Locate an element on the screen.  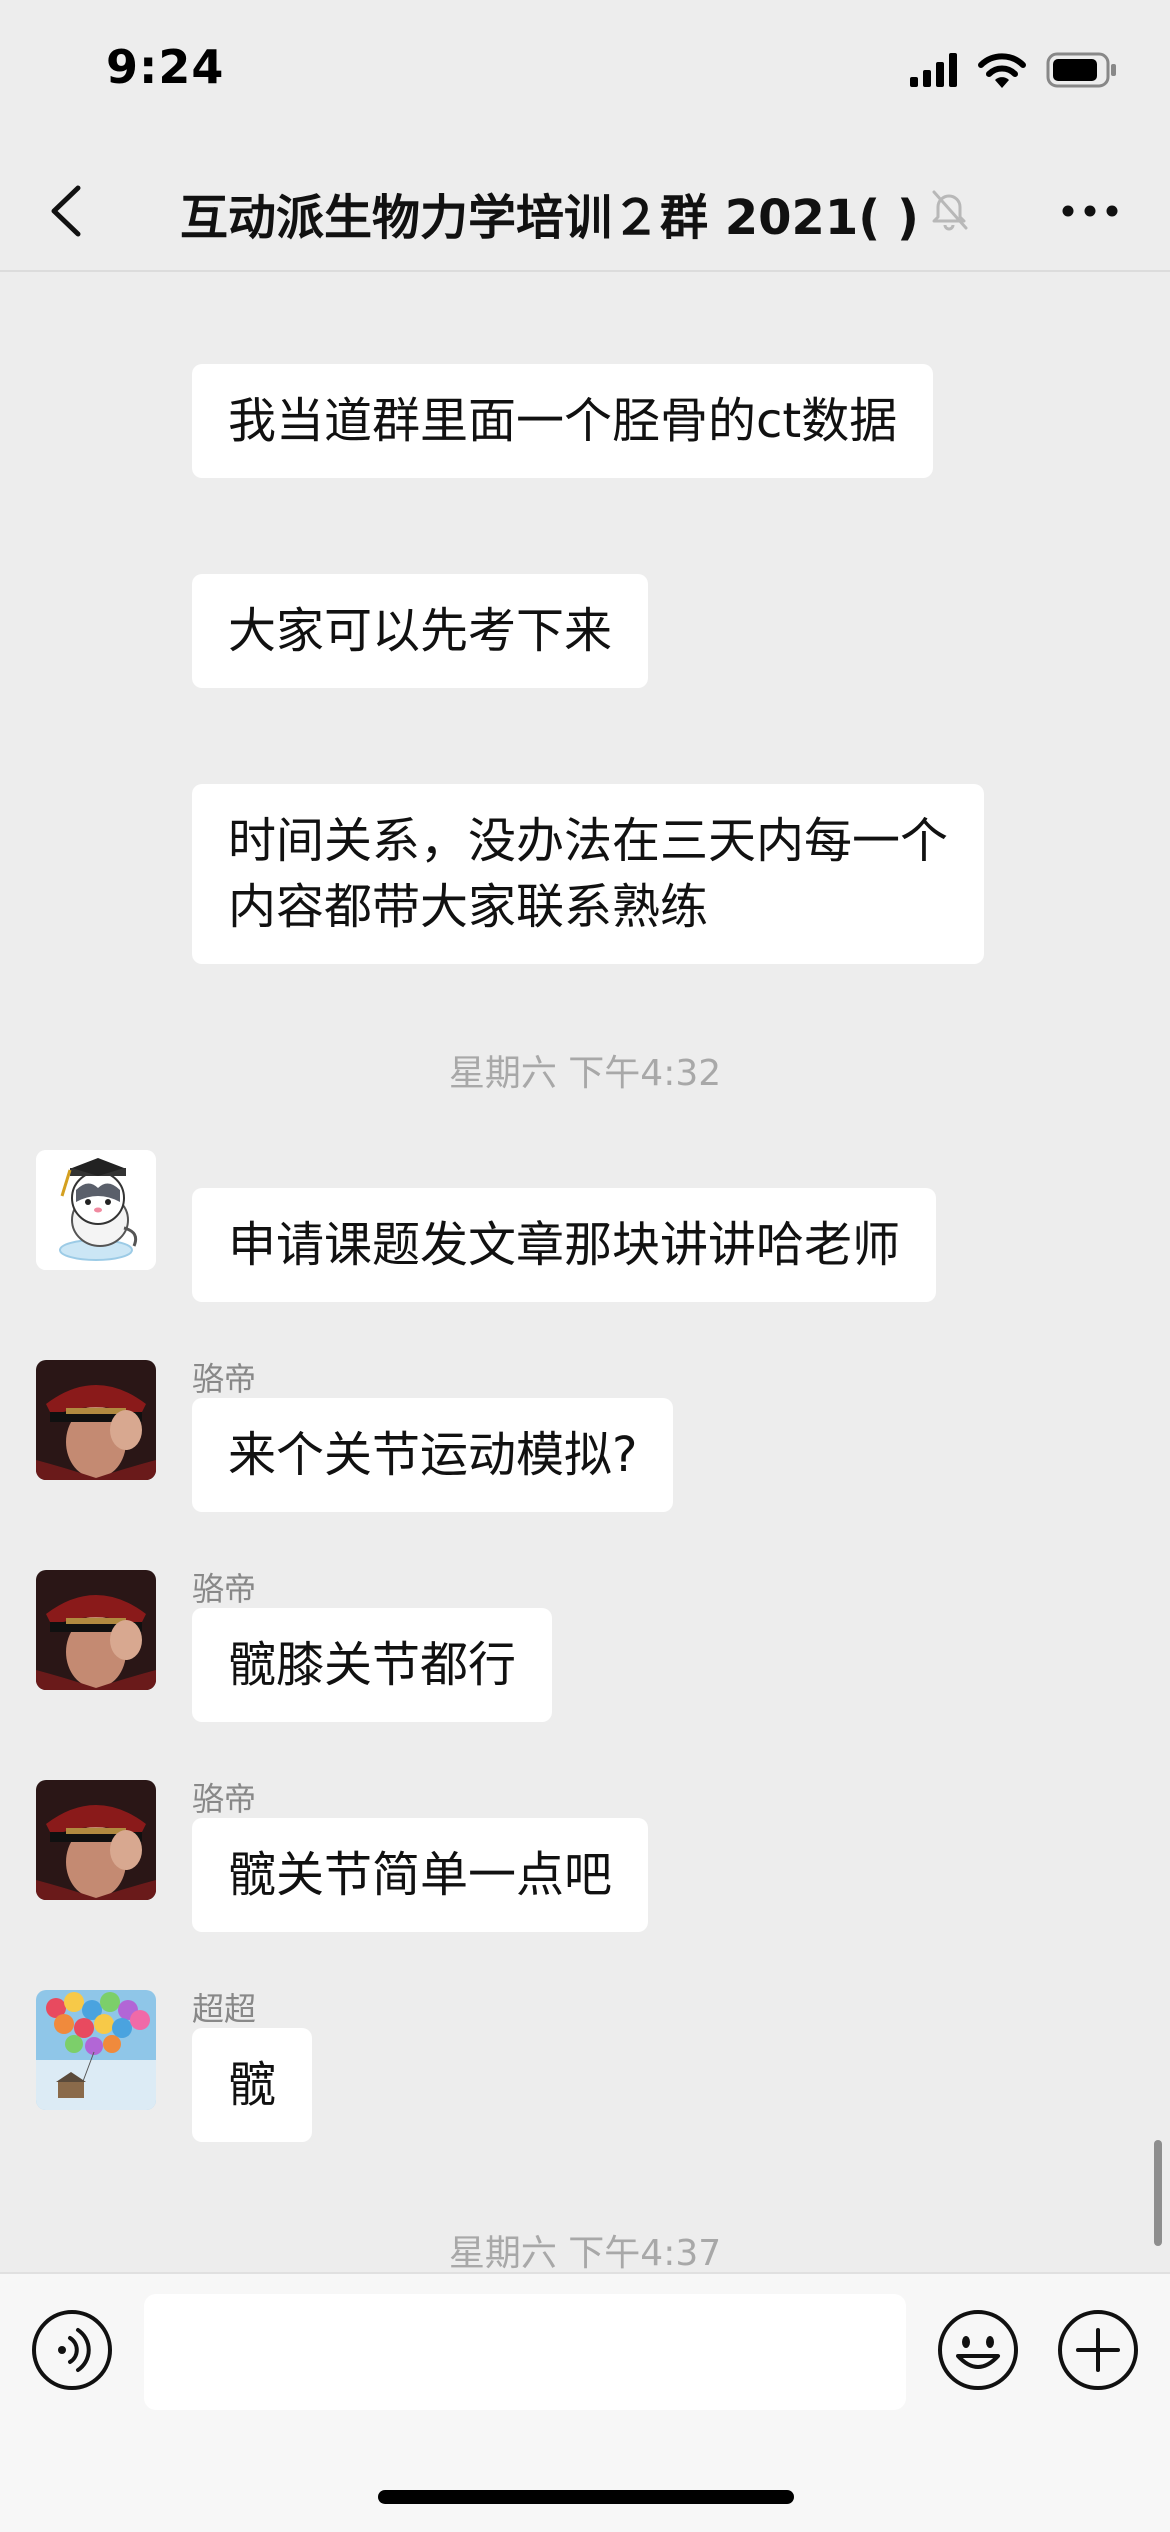
message-line: 内容都带大家联系熟练 is located at coordinates (468, 907).